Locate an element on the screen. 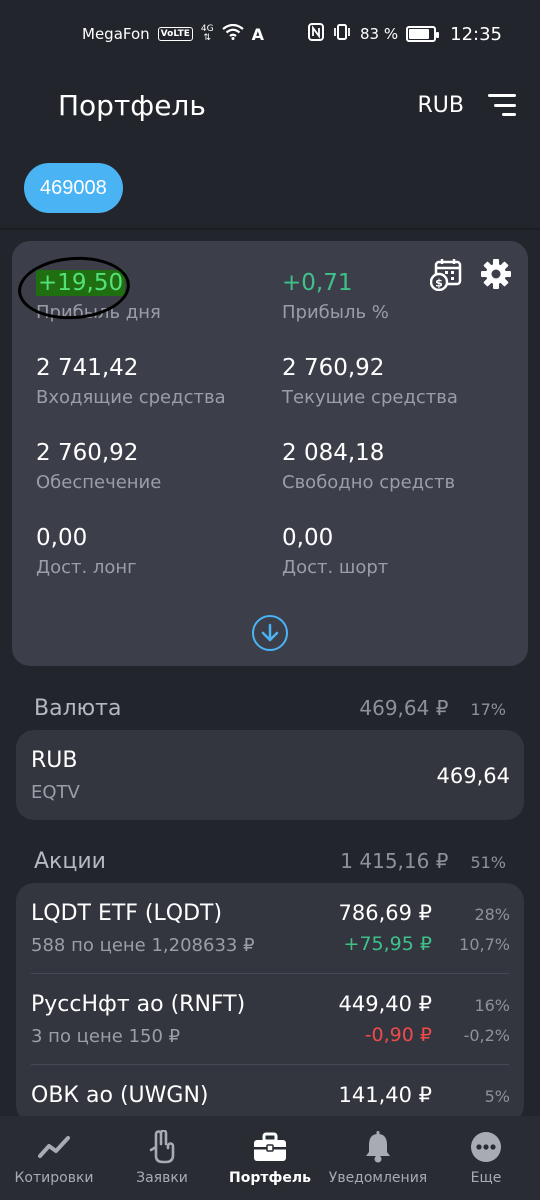  header-divider is located at coordinates (270, 229).